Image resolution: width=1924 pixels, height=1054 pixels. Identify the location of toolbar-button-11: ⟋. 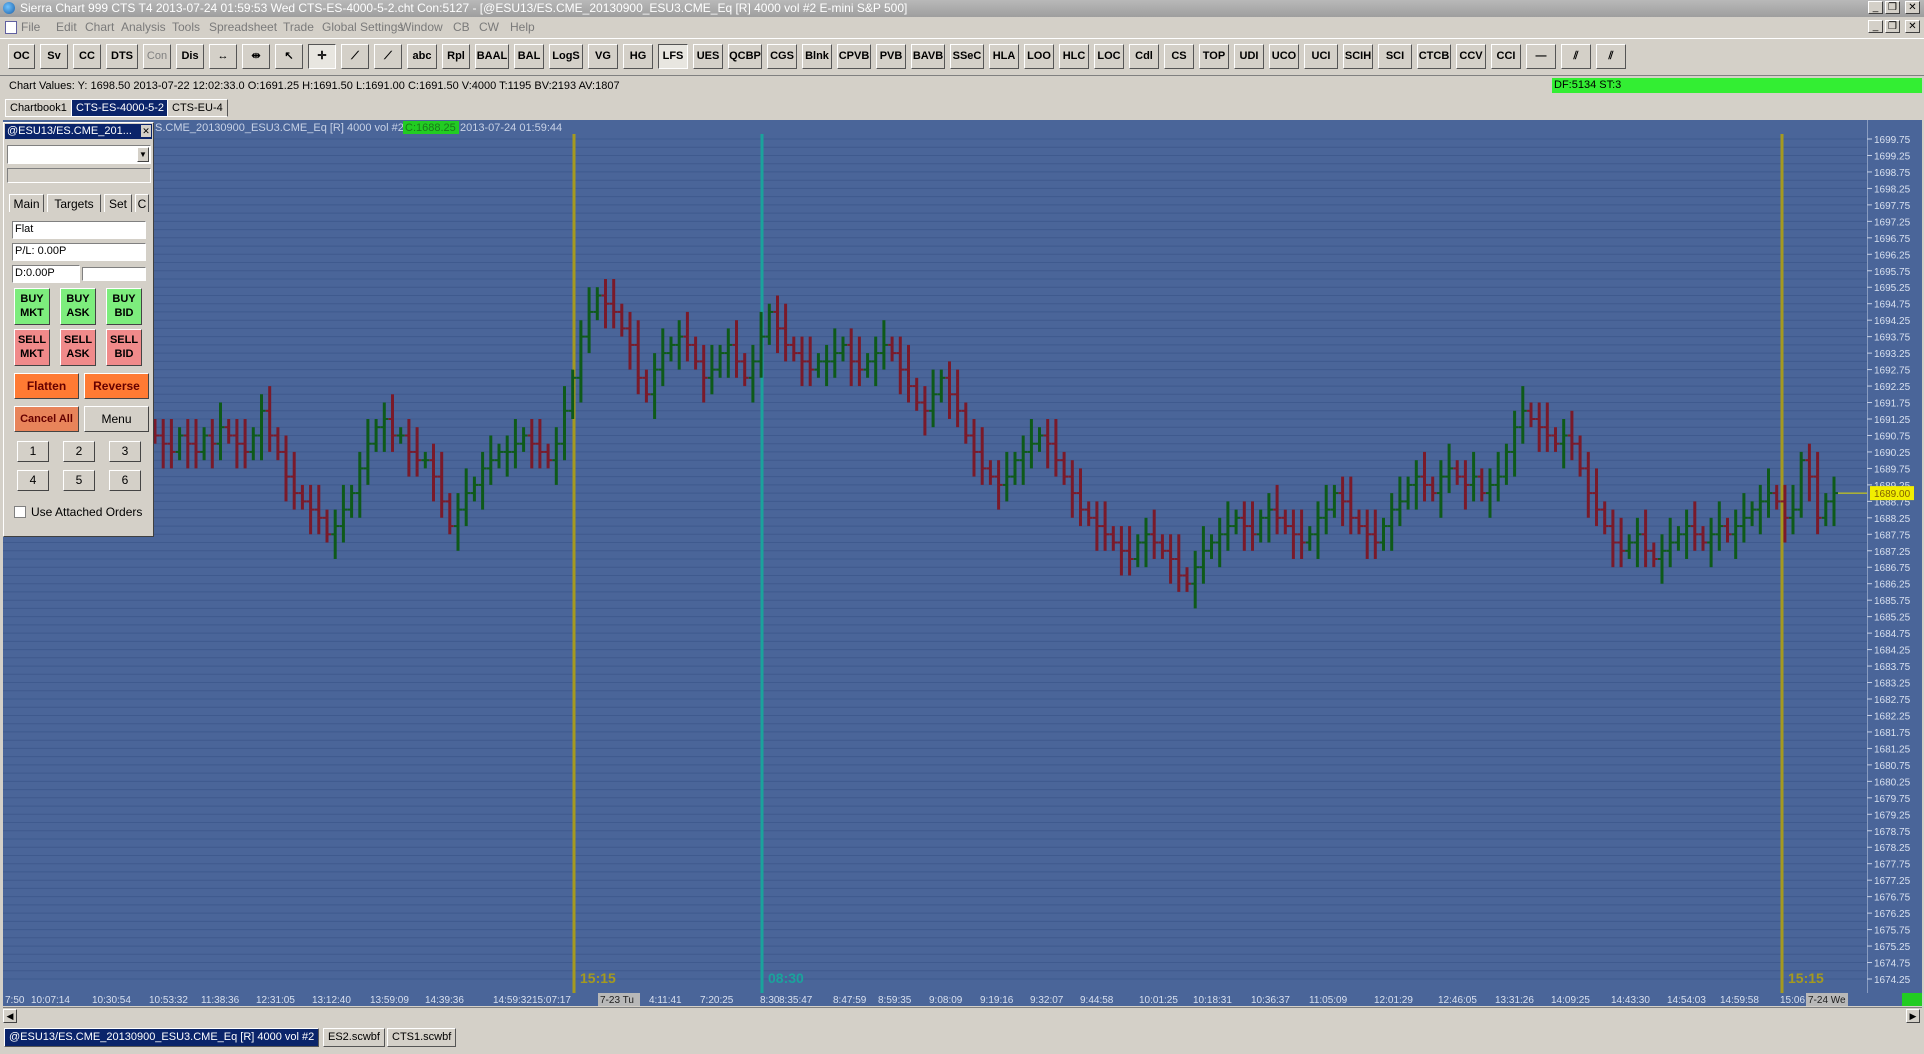
(388, 56).